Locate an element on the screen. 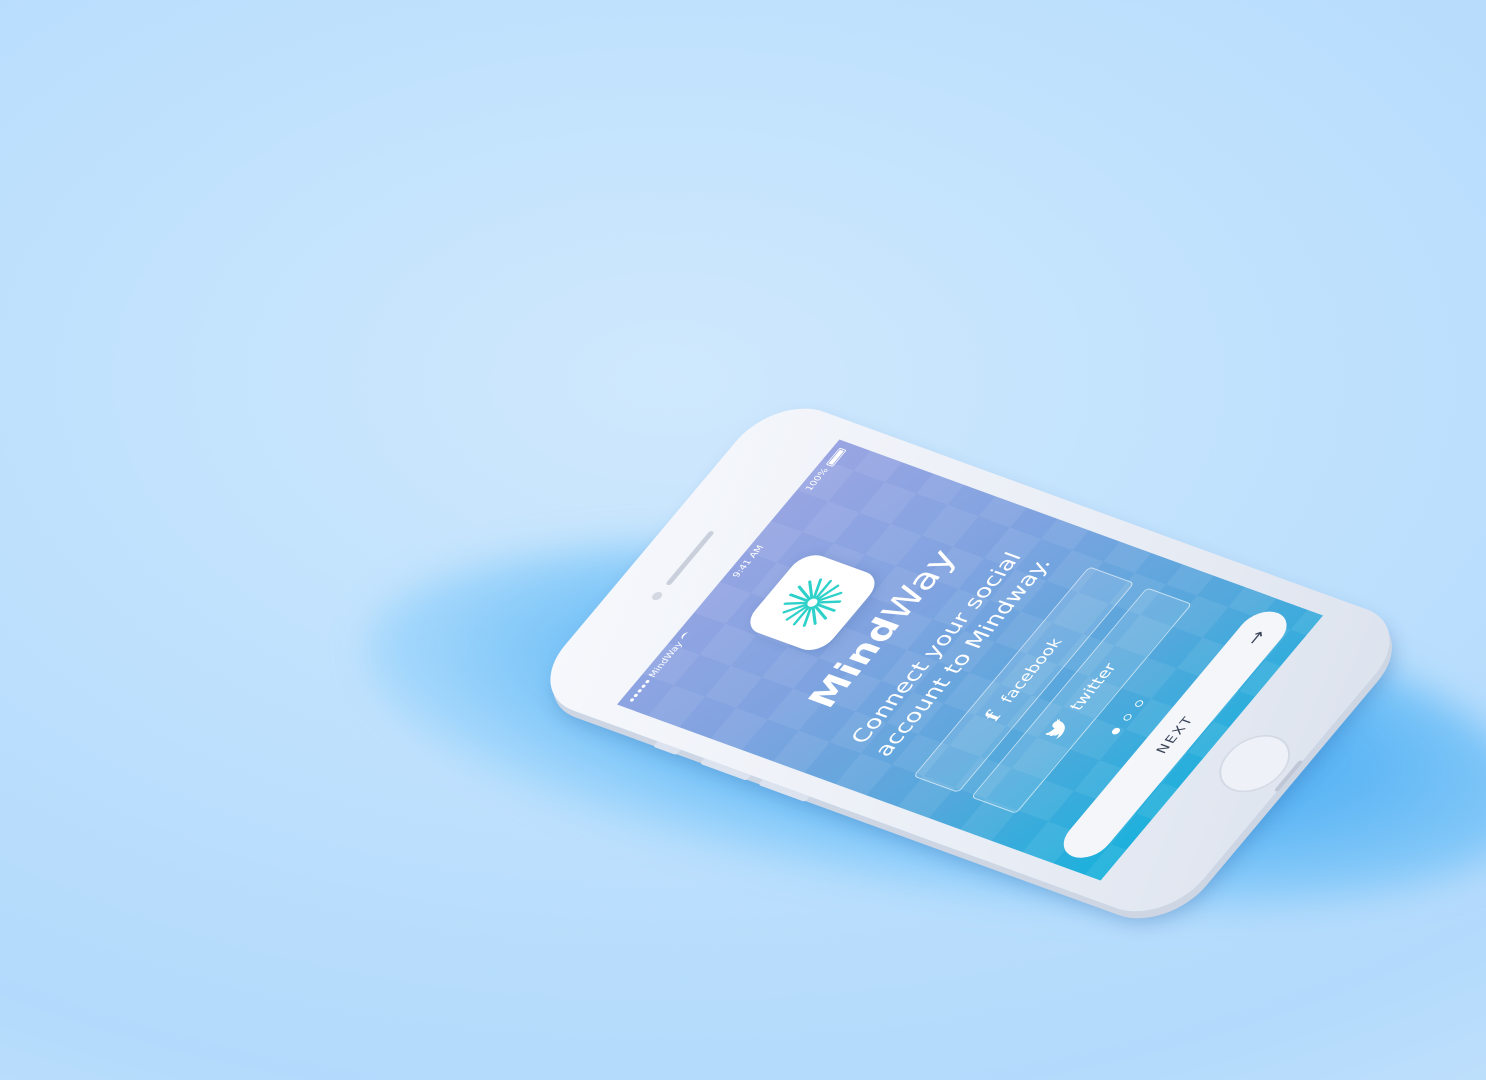 This screenshot has width=1486, height=1080. facebook-icon: f is located at coordinates (993, 716).